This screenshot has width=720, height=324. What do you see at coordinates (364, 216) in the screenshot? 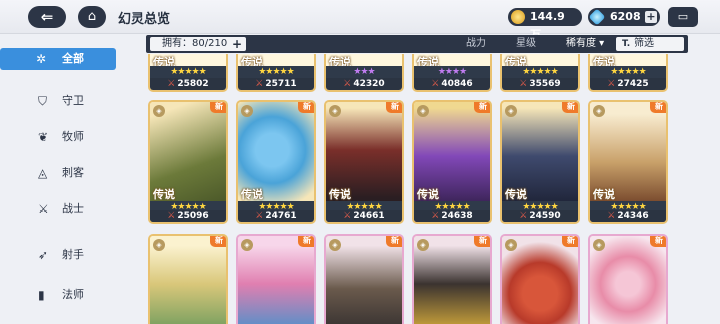
I see `power-value: ⚔ 24661` at bounding box center [364, 216].